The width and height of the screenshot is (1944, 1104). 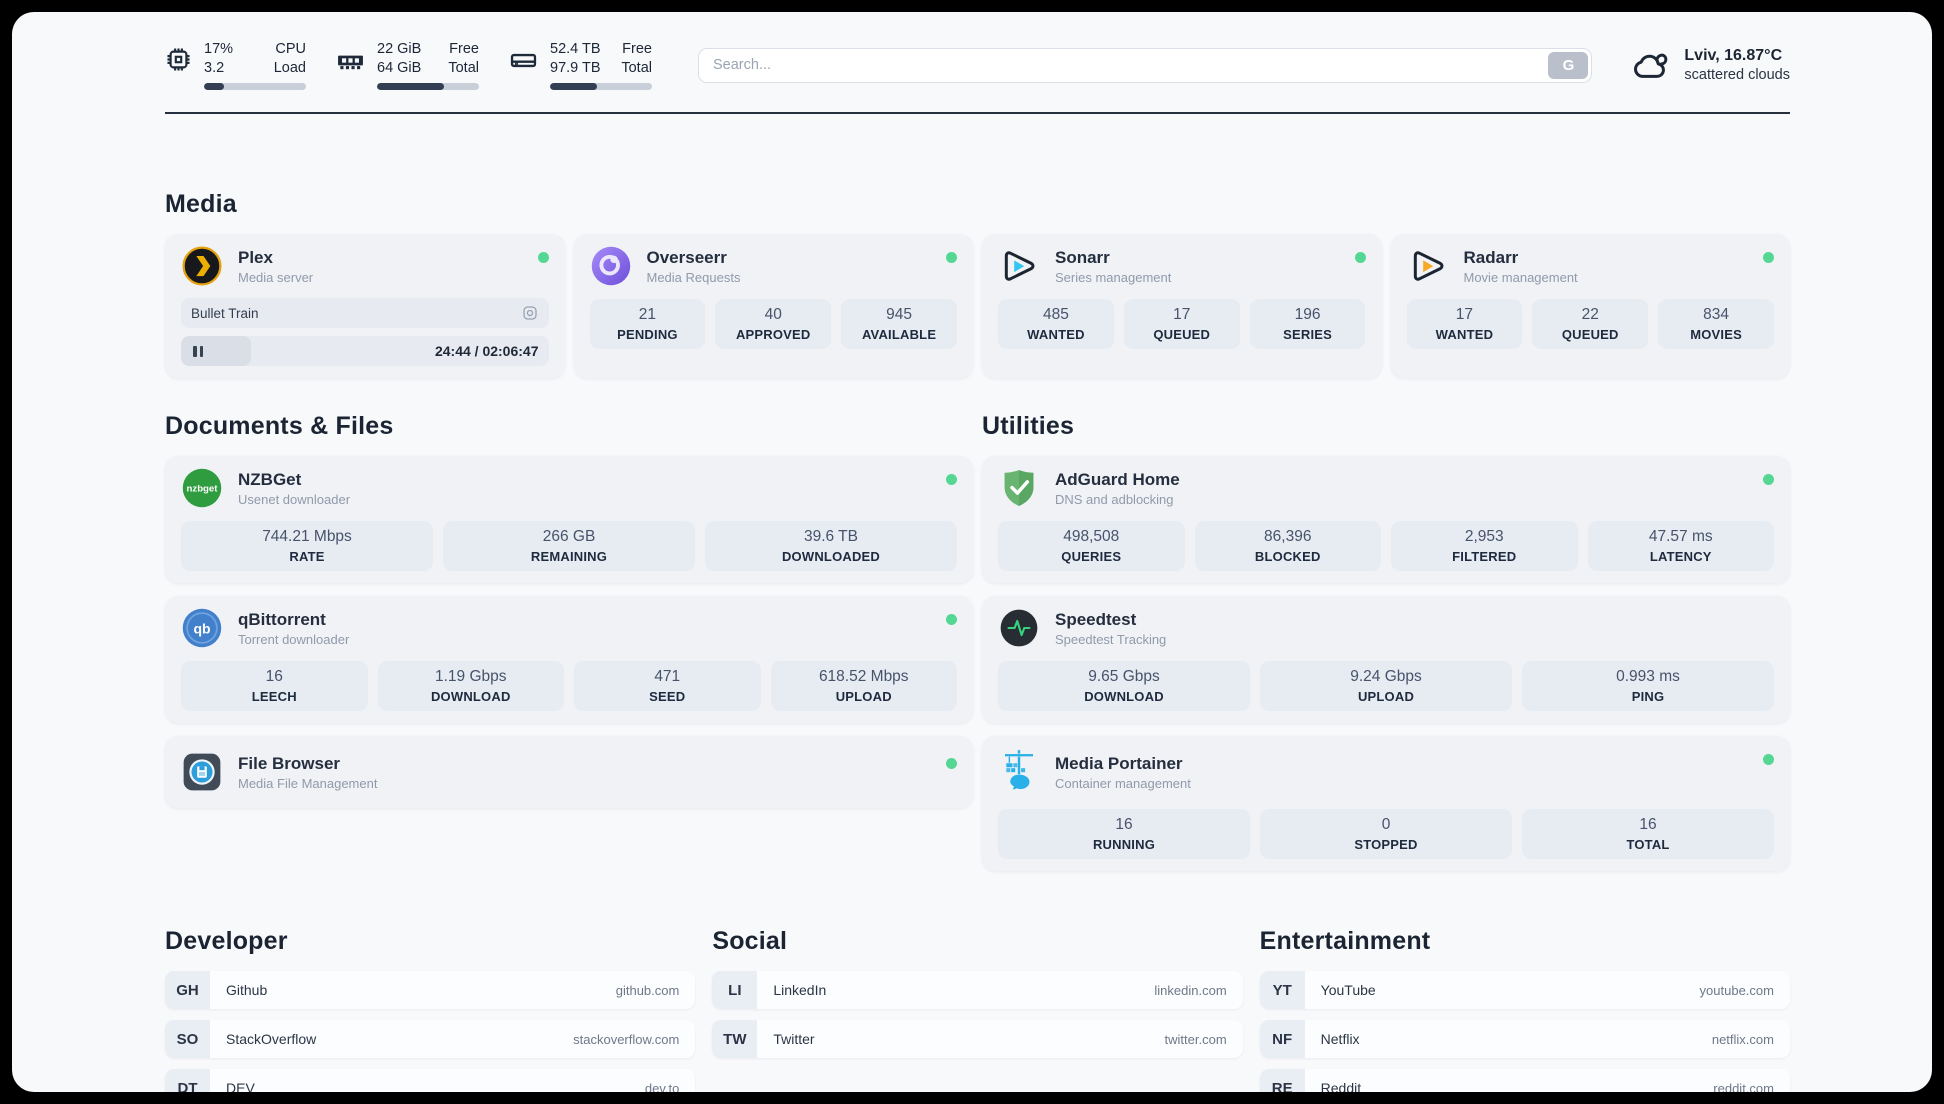 I want to click on nzbget-icon: nzbget, so click(x=202, y=488).